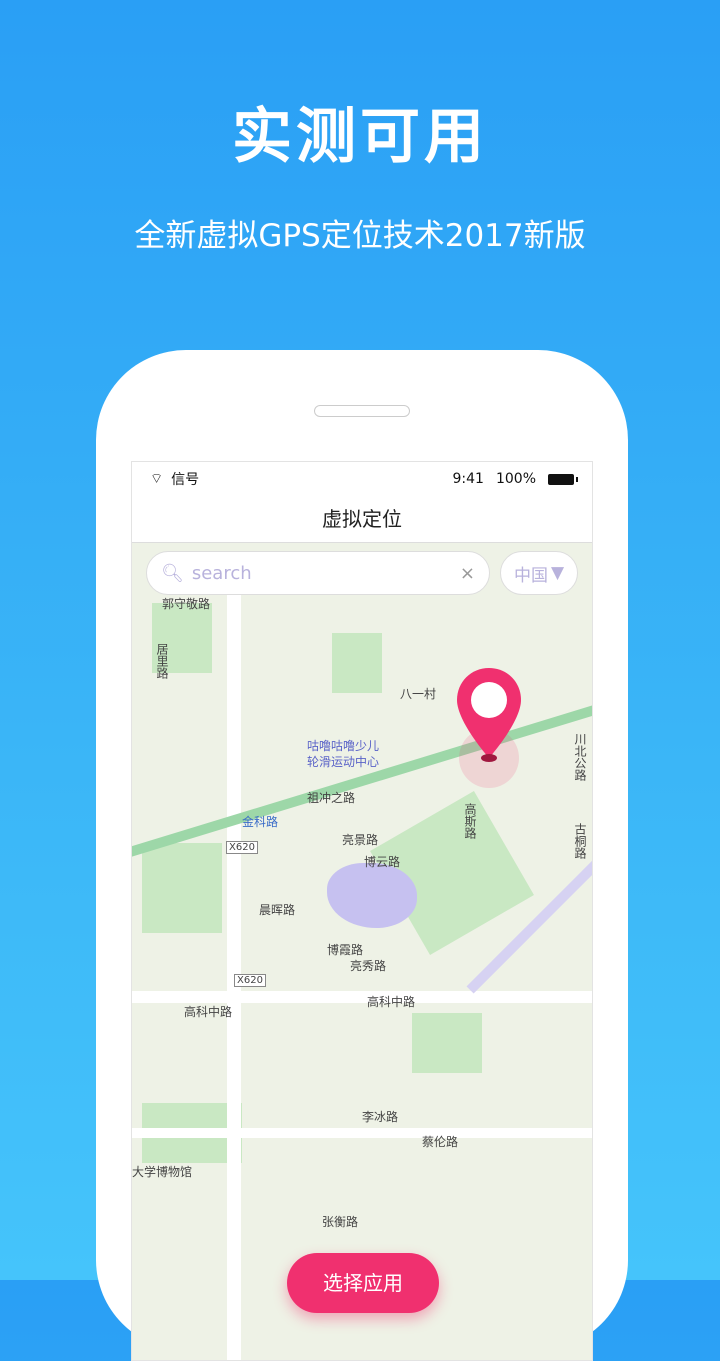 The image size is (720, 1361). I want to click on subtitle: 全新虚拟GPS定位技术2017新版, so click(360, 236).